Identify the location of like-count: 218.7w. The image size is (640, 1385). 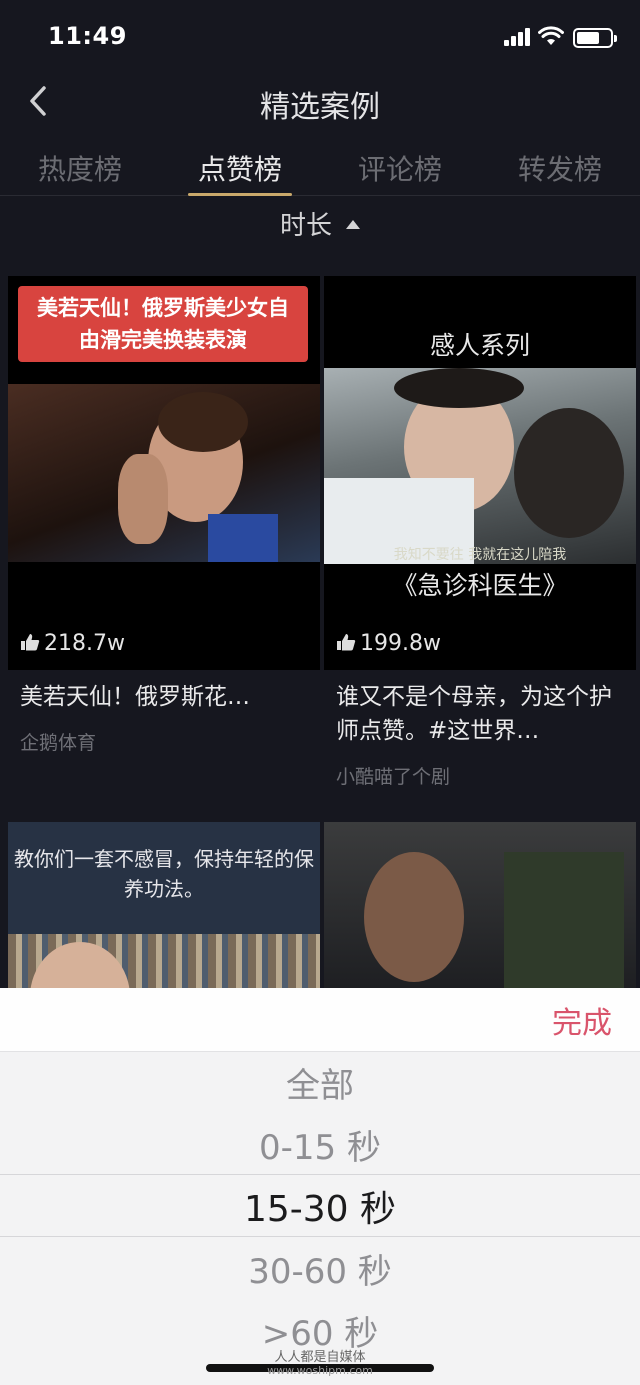
(72, 643).